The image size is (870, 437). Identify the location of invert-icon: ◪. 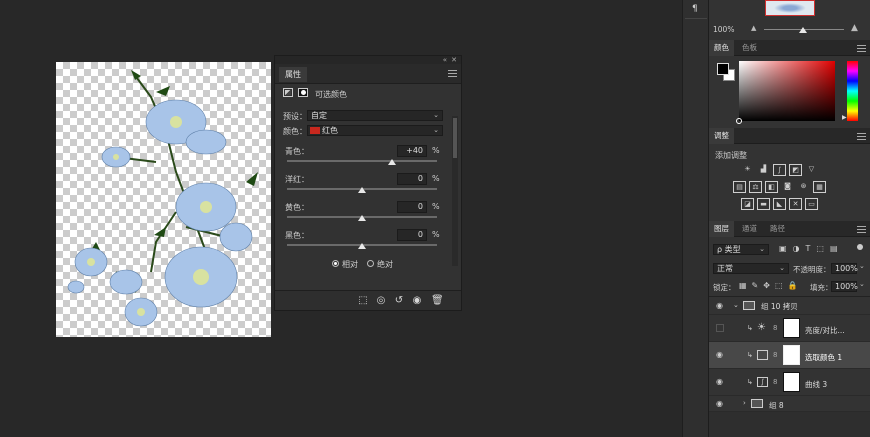
(747, 204).